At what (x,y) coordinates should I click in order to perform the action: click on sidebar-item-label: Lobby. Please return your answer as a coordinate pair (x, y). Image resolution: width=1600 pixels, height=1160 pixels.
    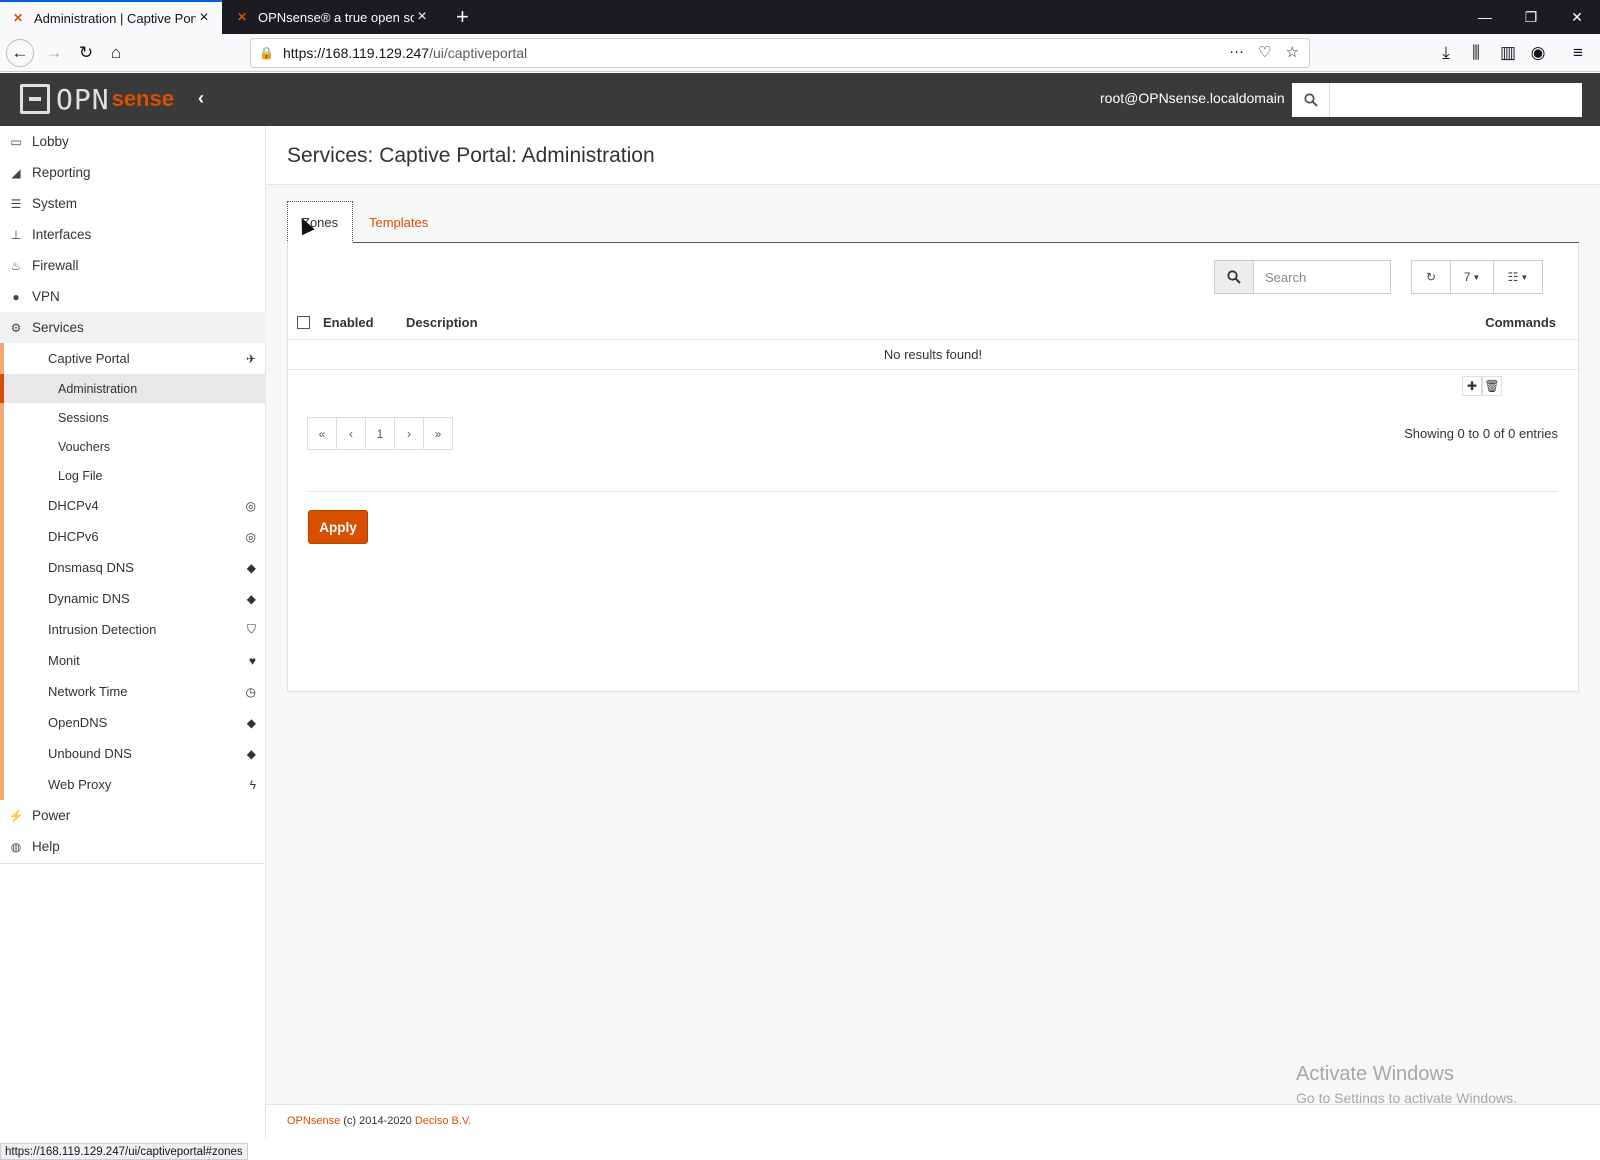
    Looking at the image, I should click on (50, 141).